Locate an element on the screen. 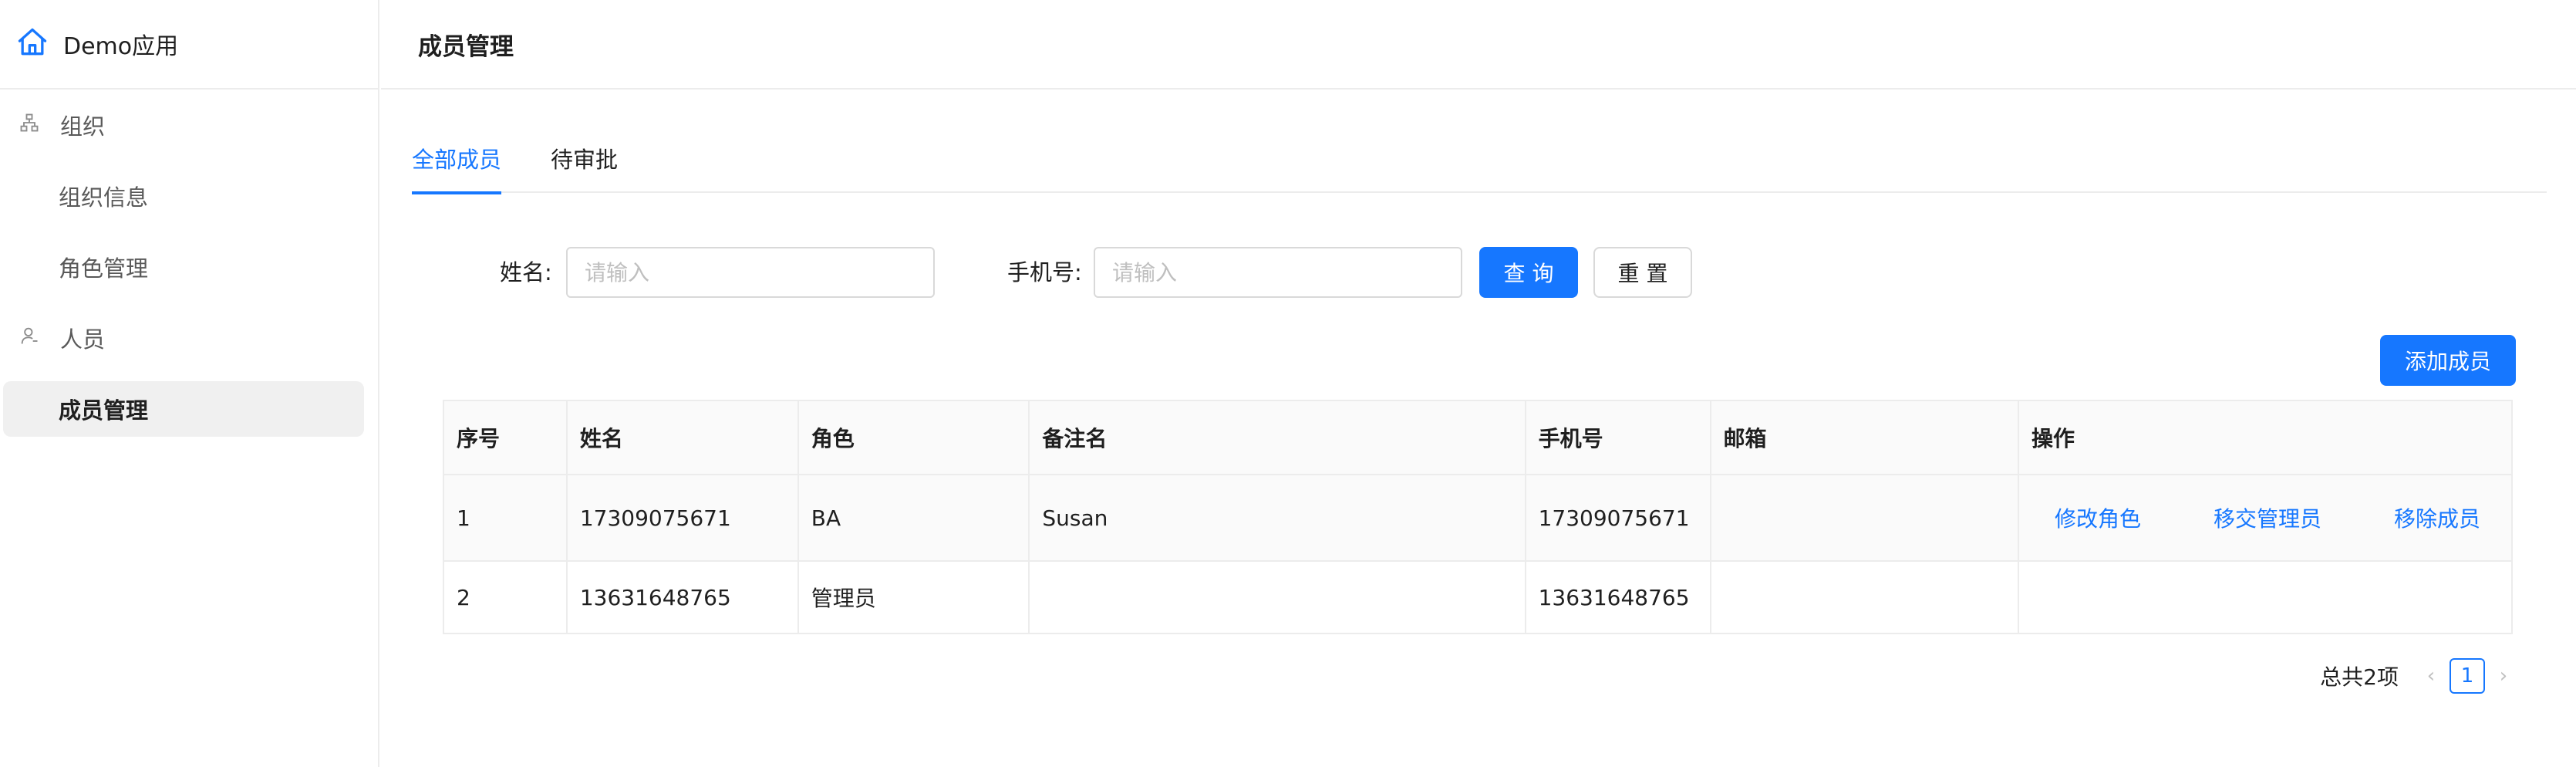 The width and height of the screenshot is (2576, 767). sidebar-group-label: 组织 is located at coordinates (83, 126).